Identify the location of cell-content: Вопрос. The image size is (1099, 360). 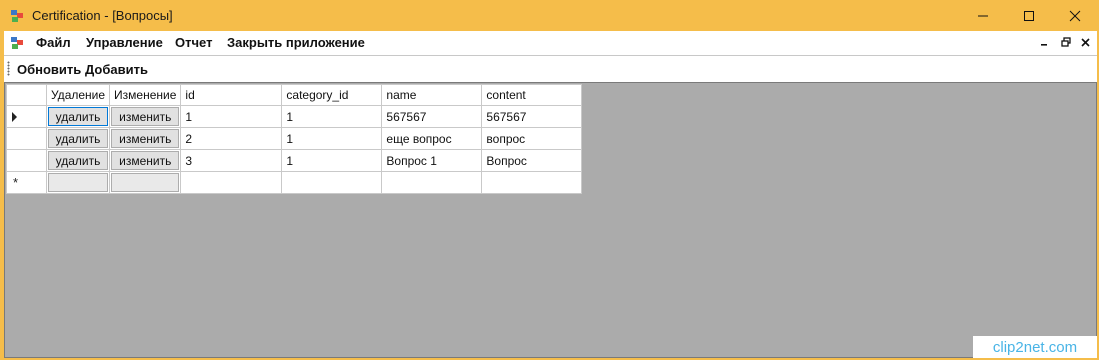
(532, 160).